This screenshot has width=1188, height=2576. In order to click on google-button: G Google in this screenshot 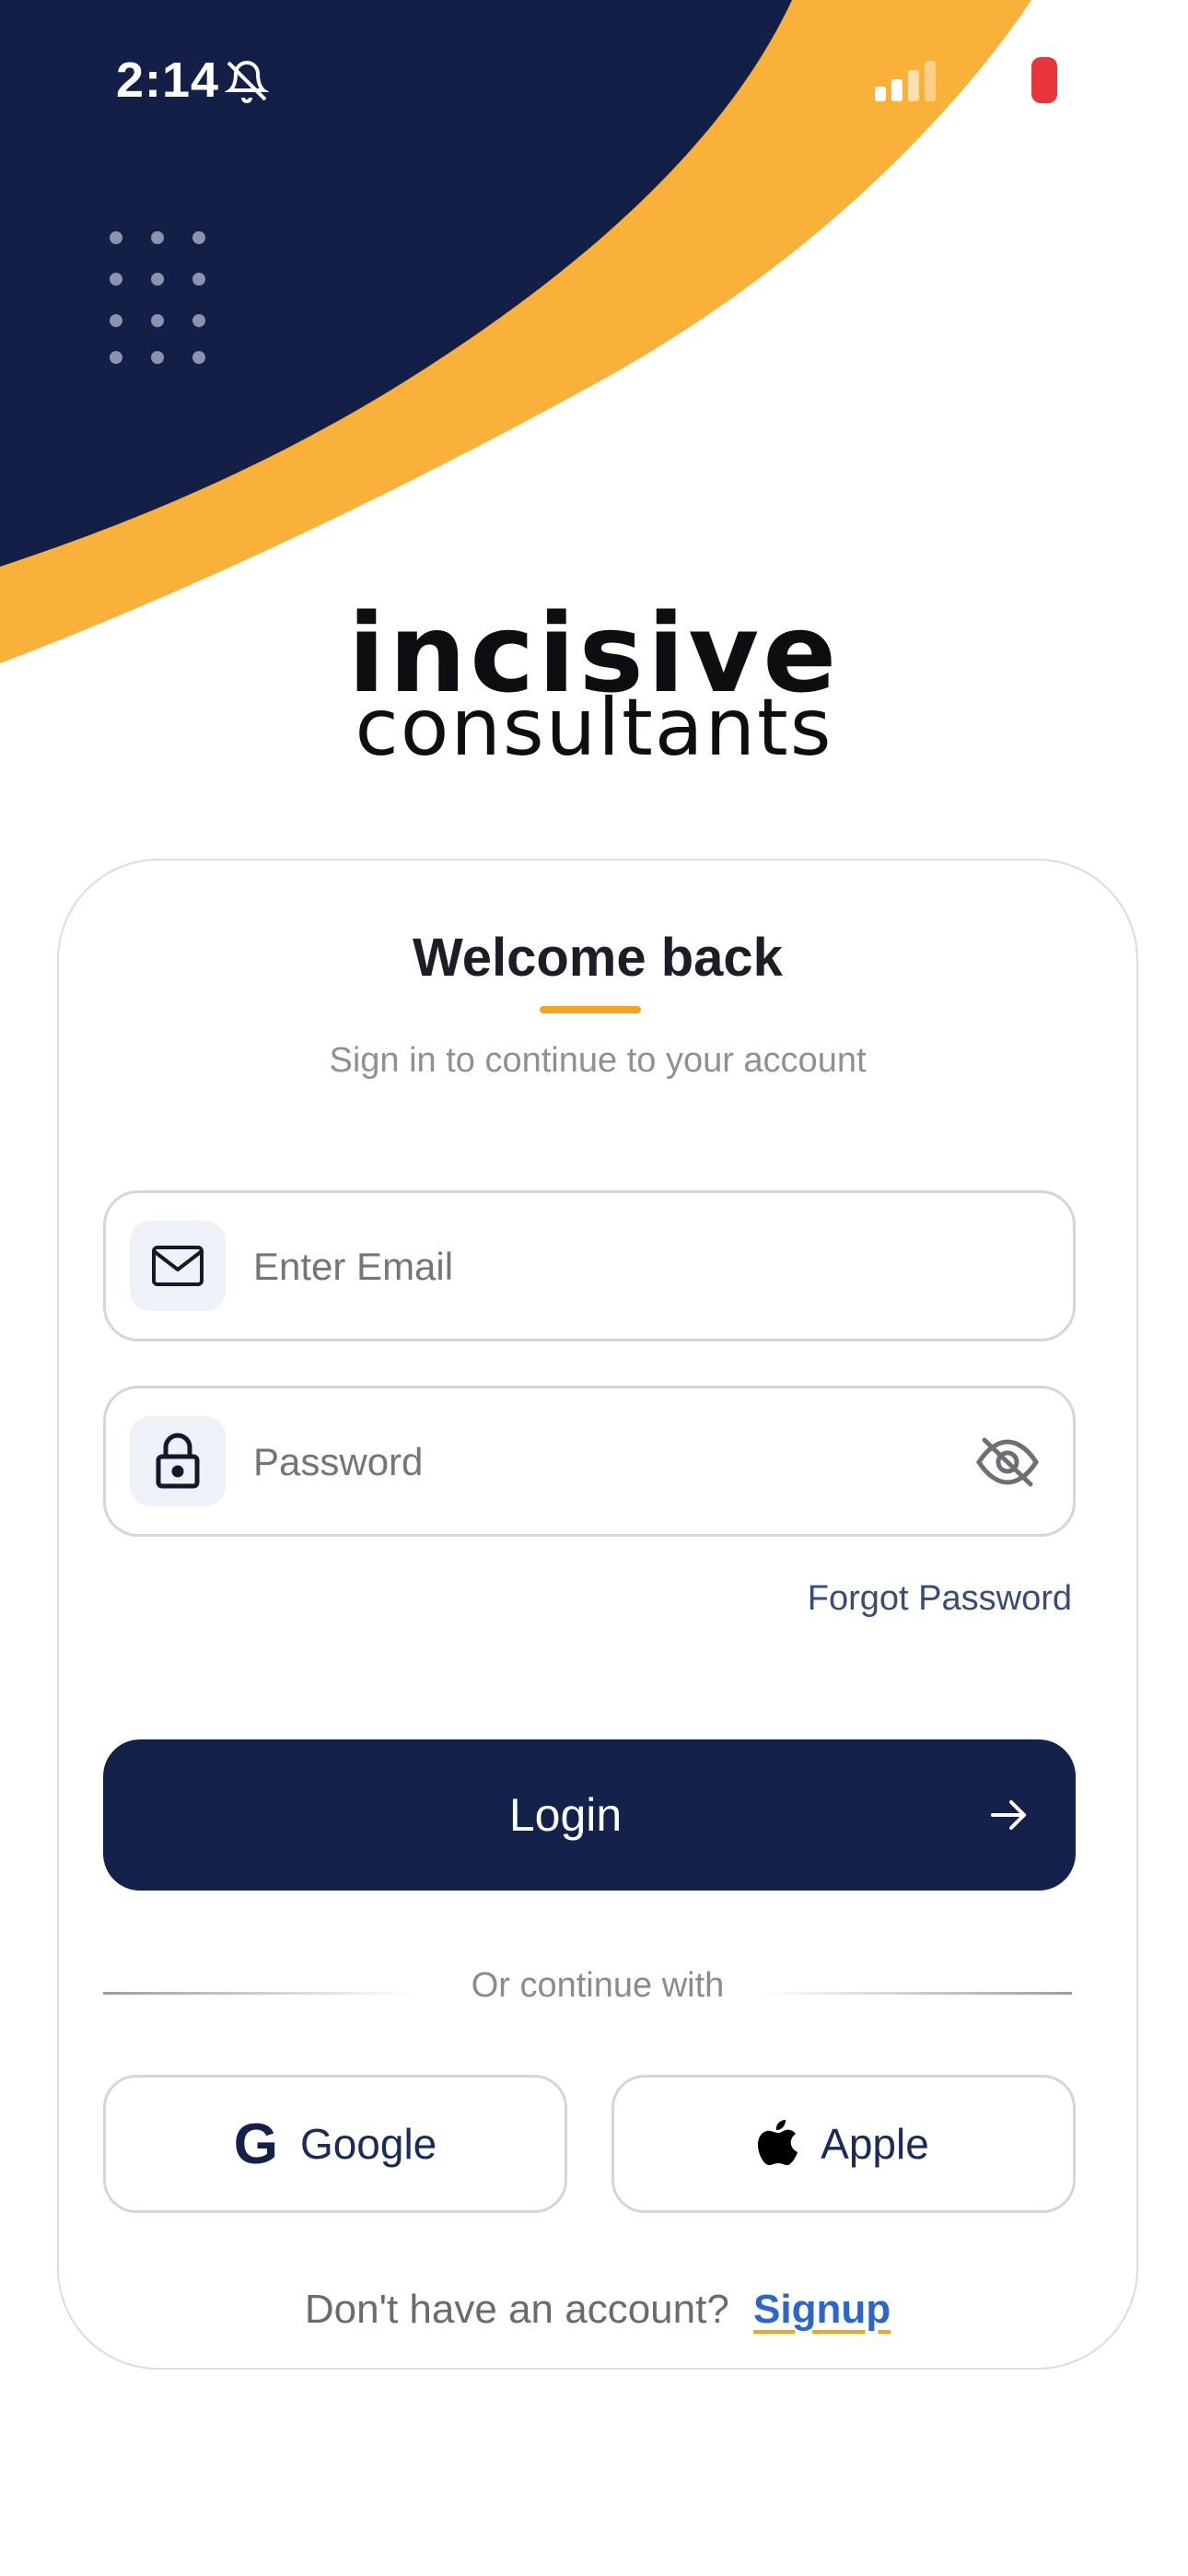, I will do `click(335, 2144)`.